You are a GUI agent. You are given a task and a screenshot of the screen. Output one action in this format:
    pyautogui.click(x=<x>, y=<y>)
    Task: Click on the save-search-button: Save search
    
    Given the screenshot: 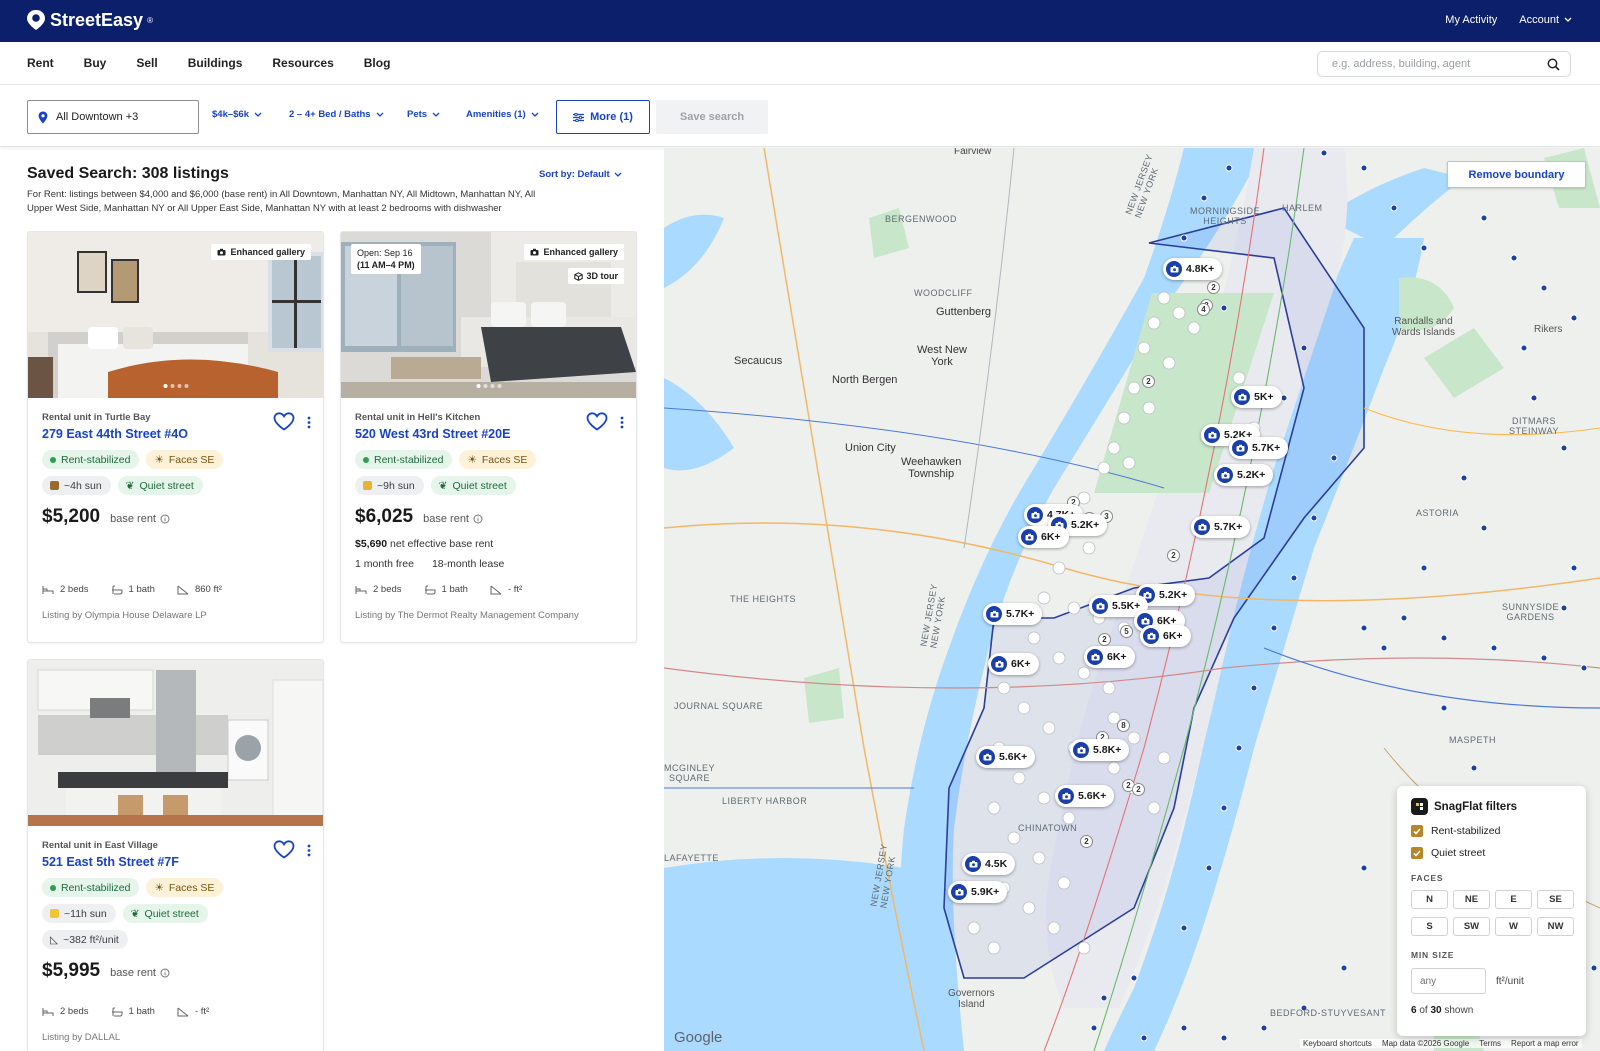 What is the action you would take?
    pyautogui.click(x=712, y=117)
    